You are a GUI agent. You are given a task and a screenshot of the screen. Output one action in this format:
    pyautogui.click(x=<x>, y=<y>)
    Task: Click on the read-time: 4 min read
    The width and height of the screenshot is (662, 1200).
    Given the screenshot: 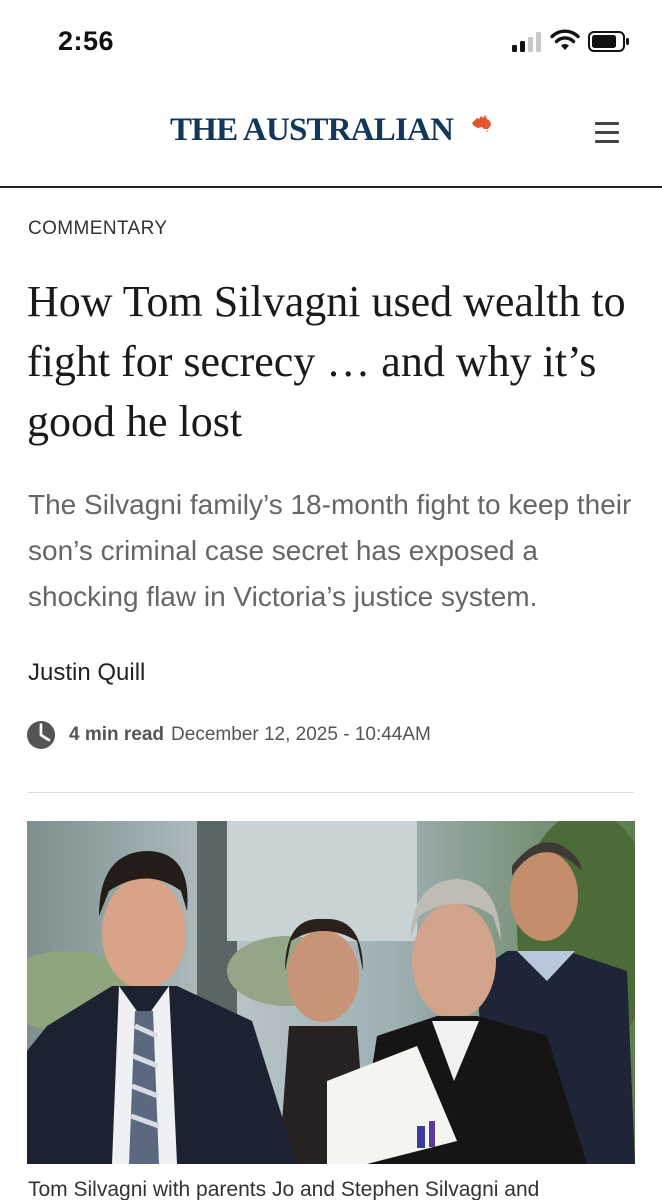 What is the action you would take?
    pyautogui.click(x=117, y=734)
    